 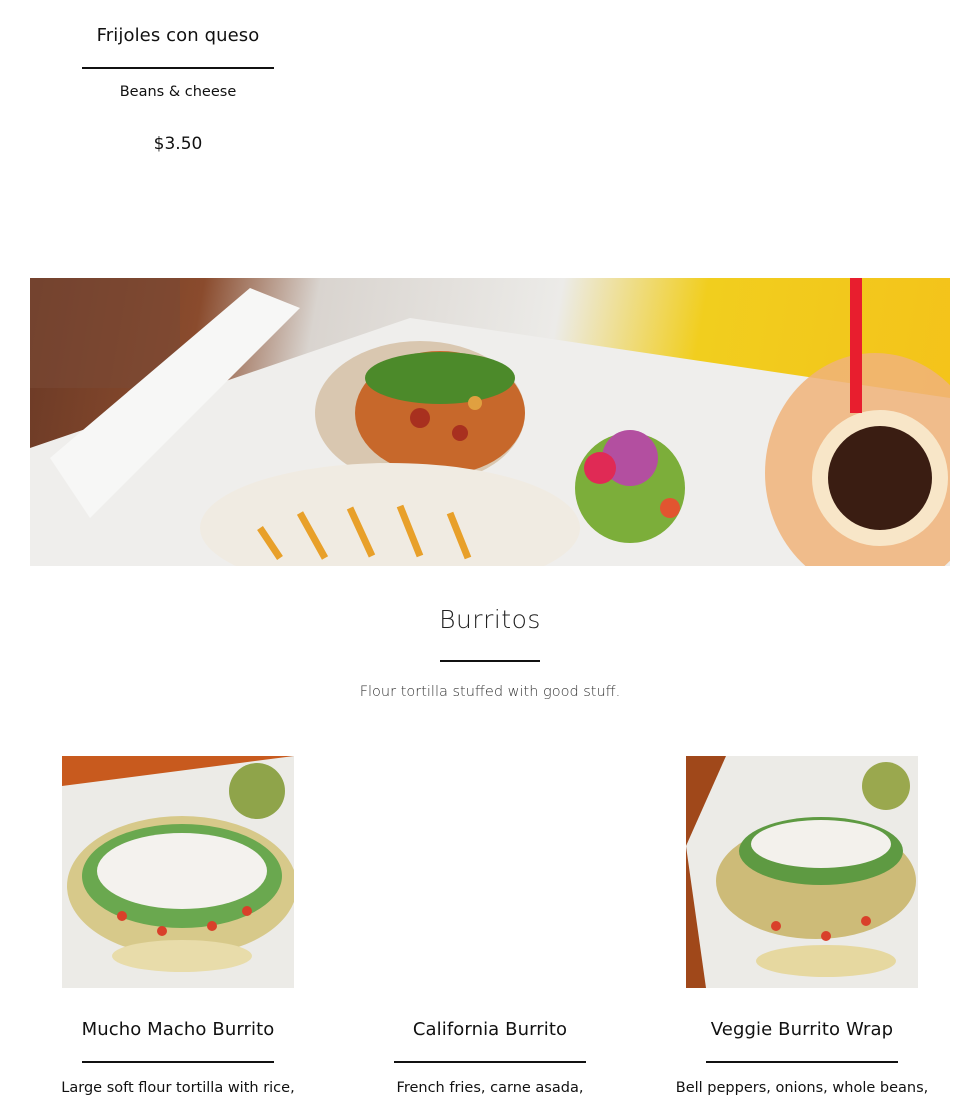 What do you see at coordinates (178, 872) in the screenshot?
I see `mucho-macho-burrito-image` at bounding box center [178, 872].